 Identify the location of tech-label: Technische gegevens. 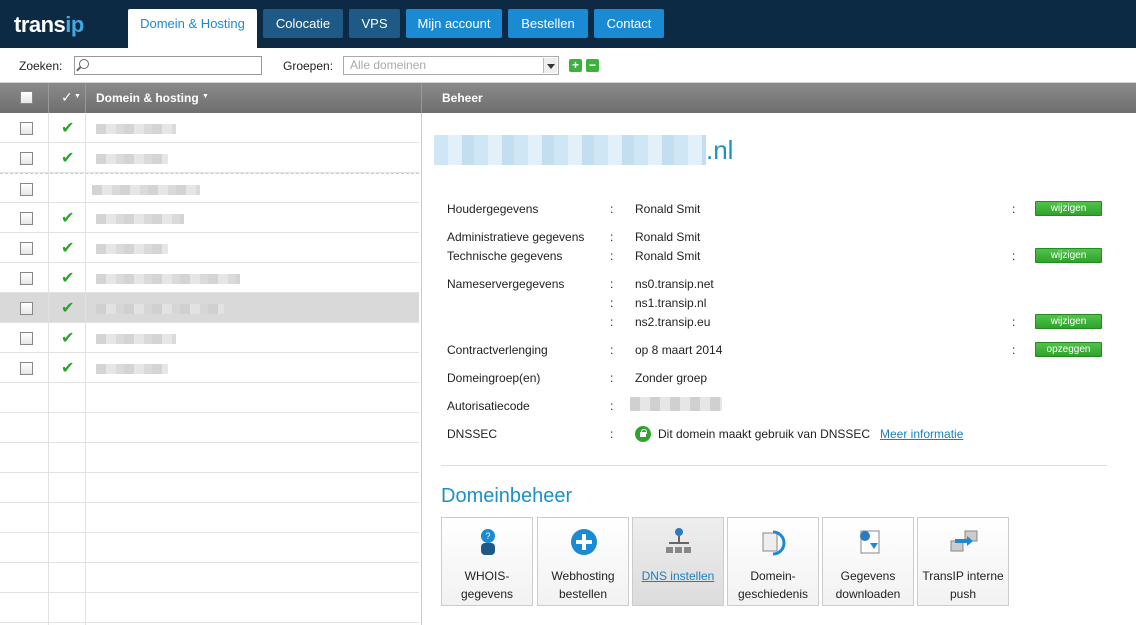
(505, 256).